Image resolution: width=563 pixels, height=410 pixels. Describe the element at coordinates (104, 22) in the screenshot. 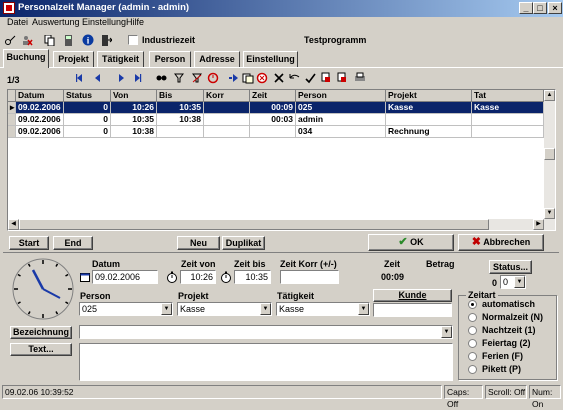

I see `menu-einstellung: Einstellung` at that location.